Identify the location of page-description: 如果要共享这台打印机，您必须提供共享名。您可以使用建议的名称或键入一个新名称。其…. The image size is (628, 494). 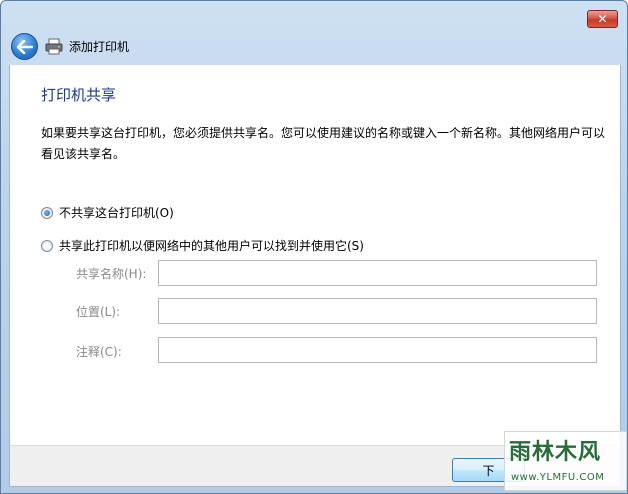
(323, 143).